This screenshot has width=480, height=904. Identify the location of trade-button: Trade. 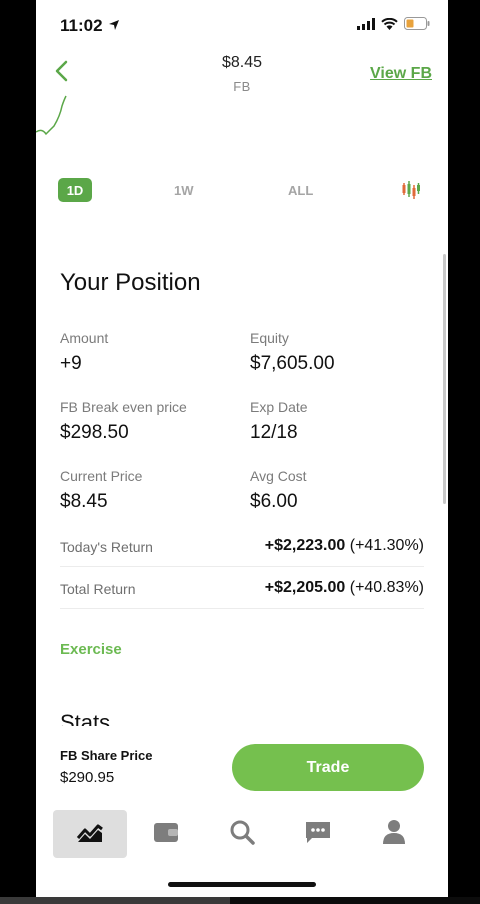
(328, 767).